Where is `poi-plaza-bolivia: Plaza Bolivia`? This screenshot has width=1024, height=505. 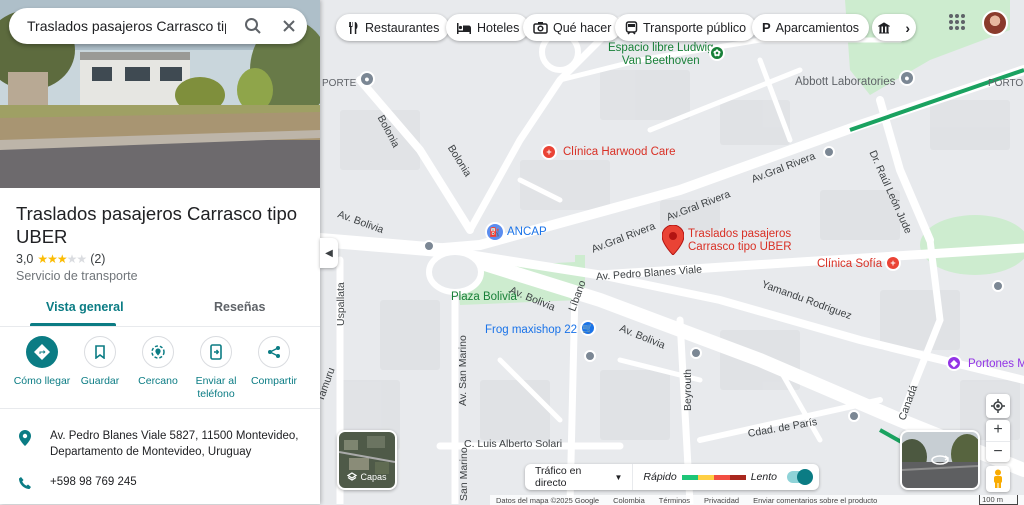
poi-plaza-bolivia: Plaza Bolivia is located at coordinates (484, 297).